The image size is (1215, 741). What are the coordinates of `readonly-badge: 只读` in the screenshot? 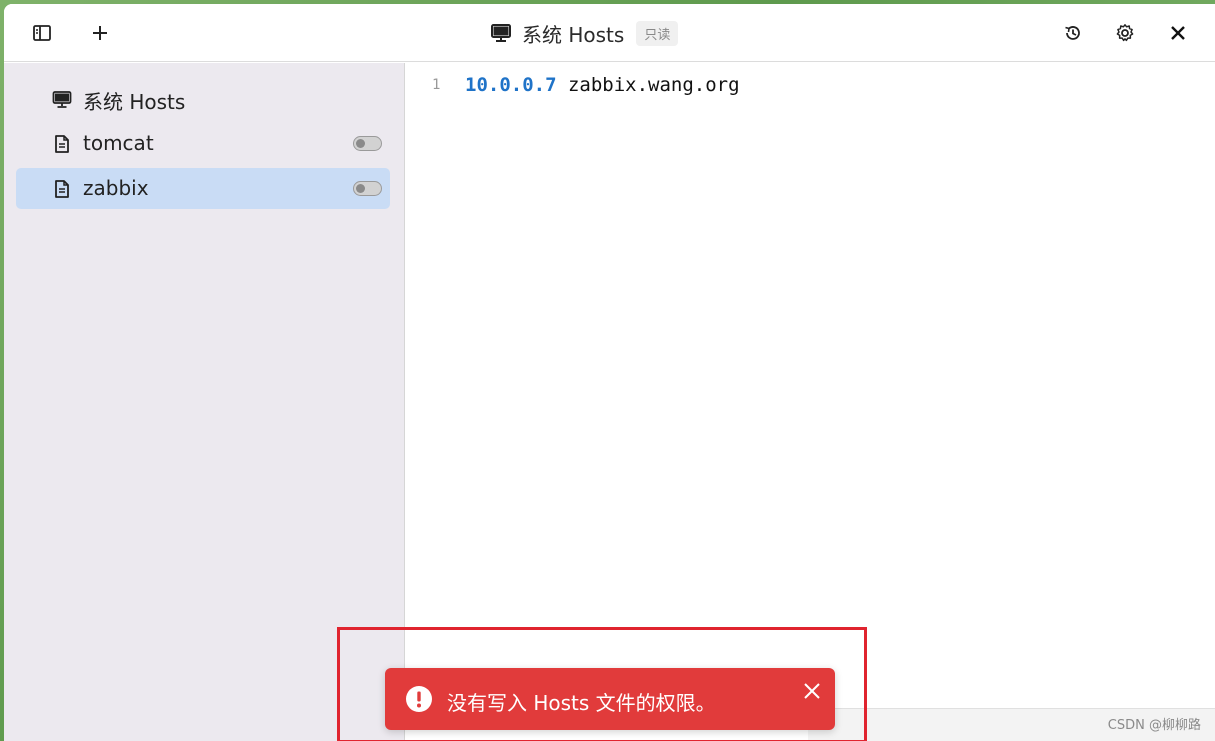 It's located at (657, 33).